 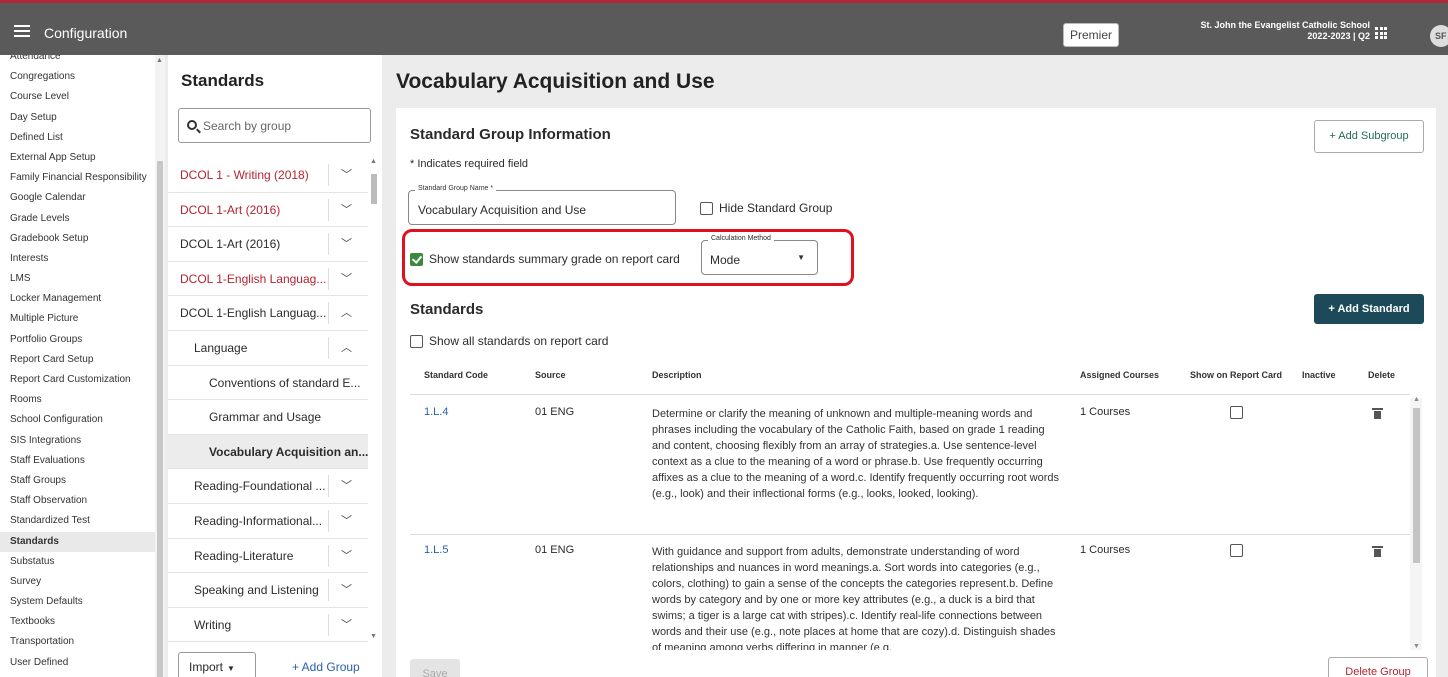 I want to click on import-button: Import ▼, so click(x=217, y=664).